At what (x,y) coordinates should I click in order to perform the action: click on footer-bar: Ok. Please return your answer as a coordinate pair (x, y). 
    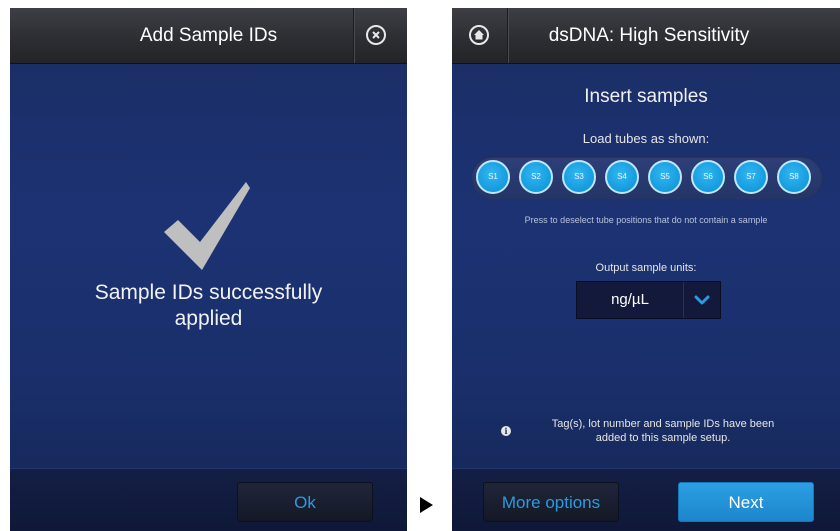
    Looking at the image, I should click on (208, 499).